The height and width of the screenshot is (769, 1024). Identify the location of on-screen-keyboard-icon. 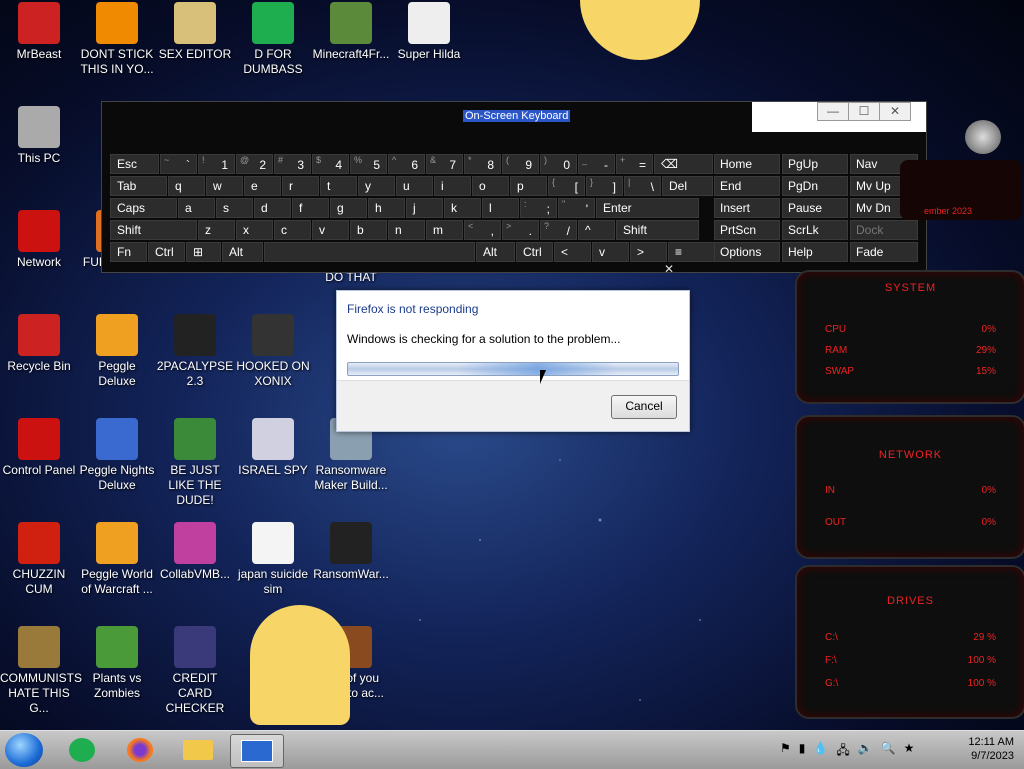
(257, 751).